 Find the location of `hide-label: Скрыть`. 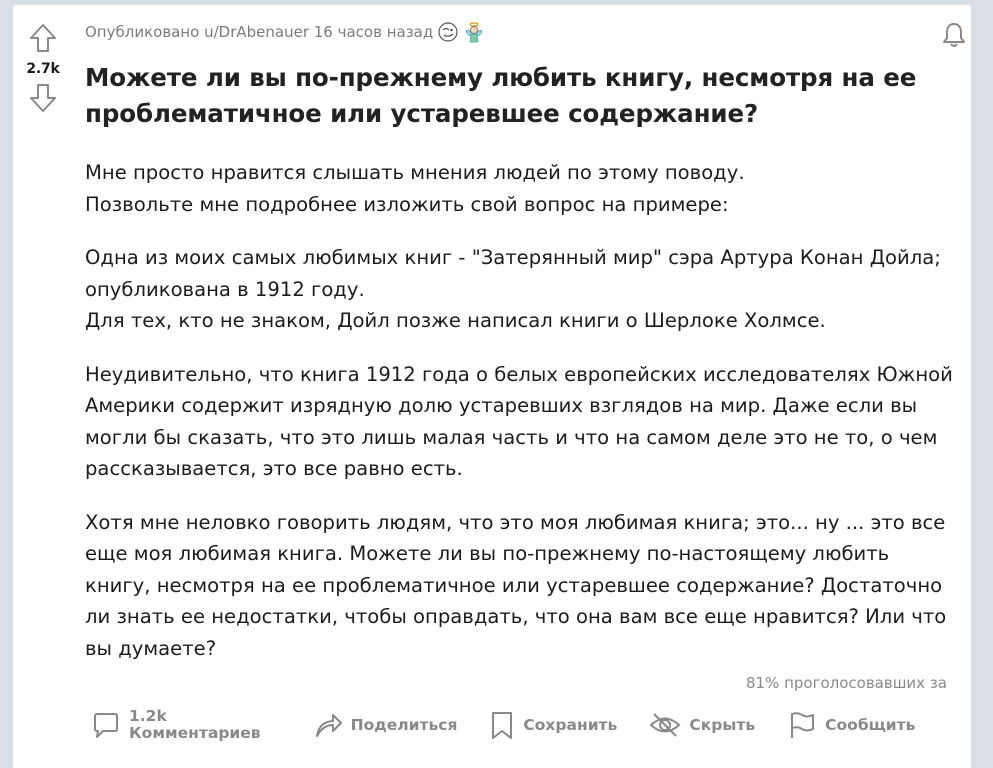

hide-label: Скрыть is located at coordinates (722, 725).